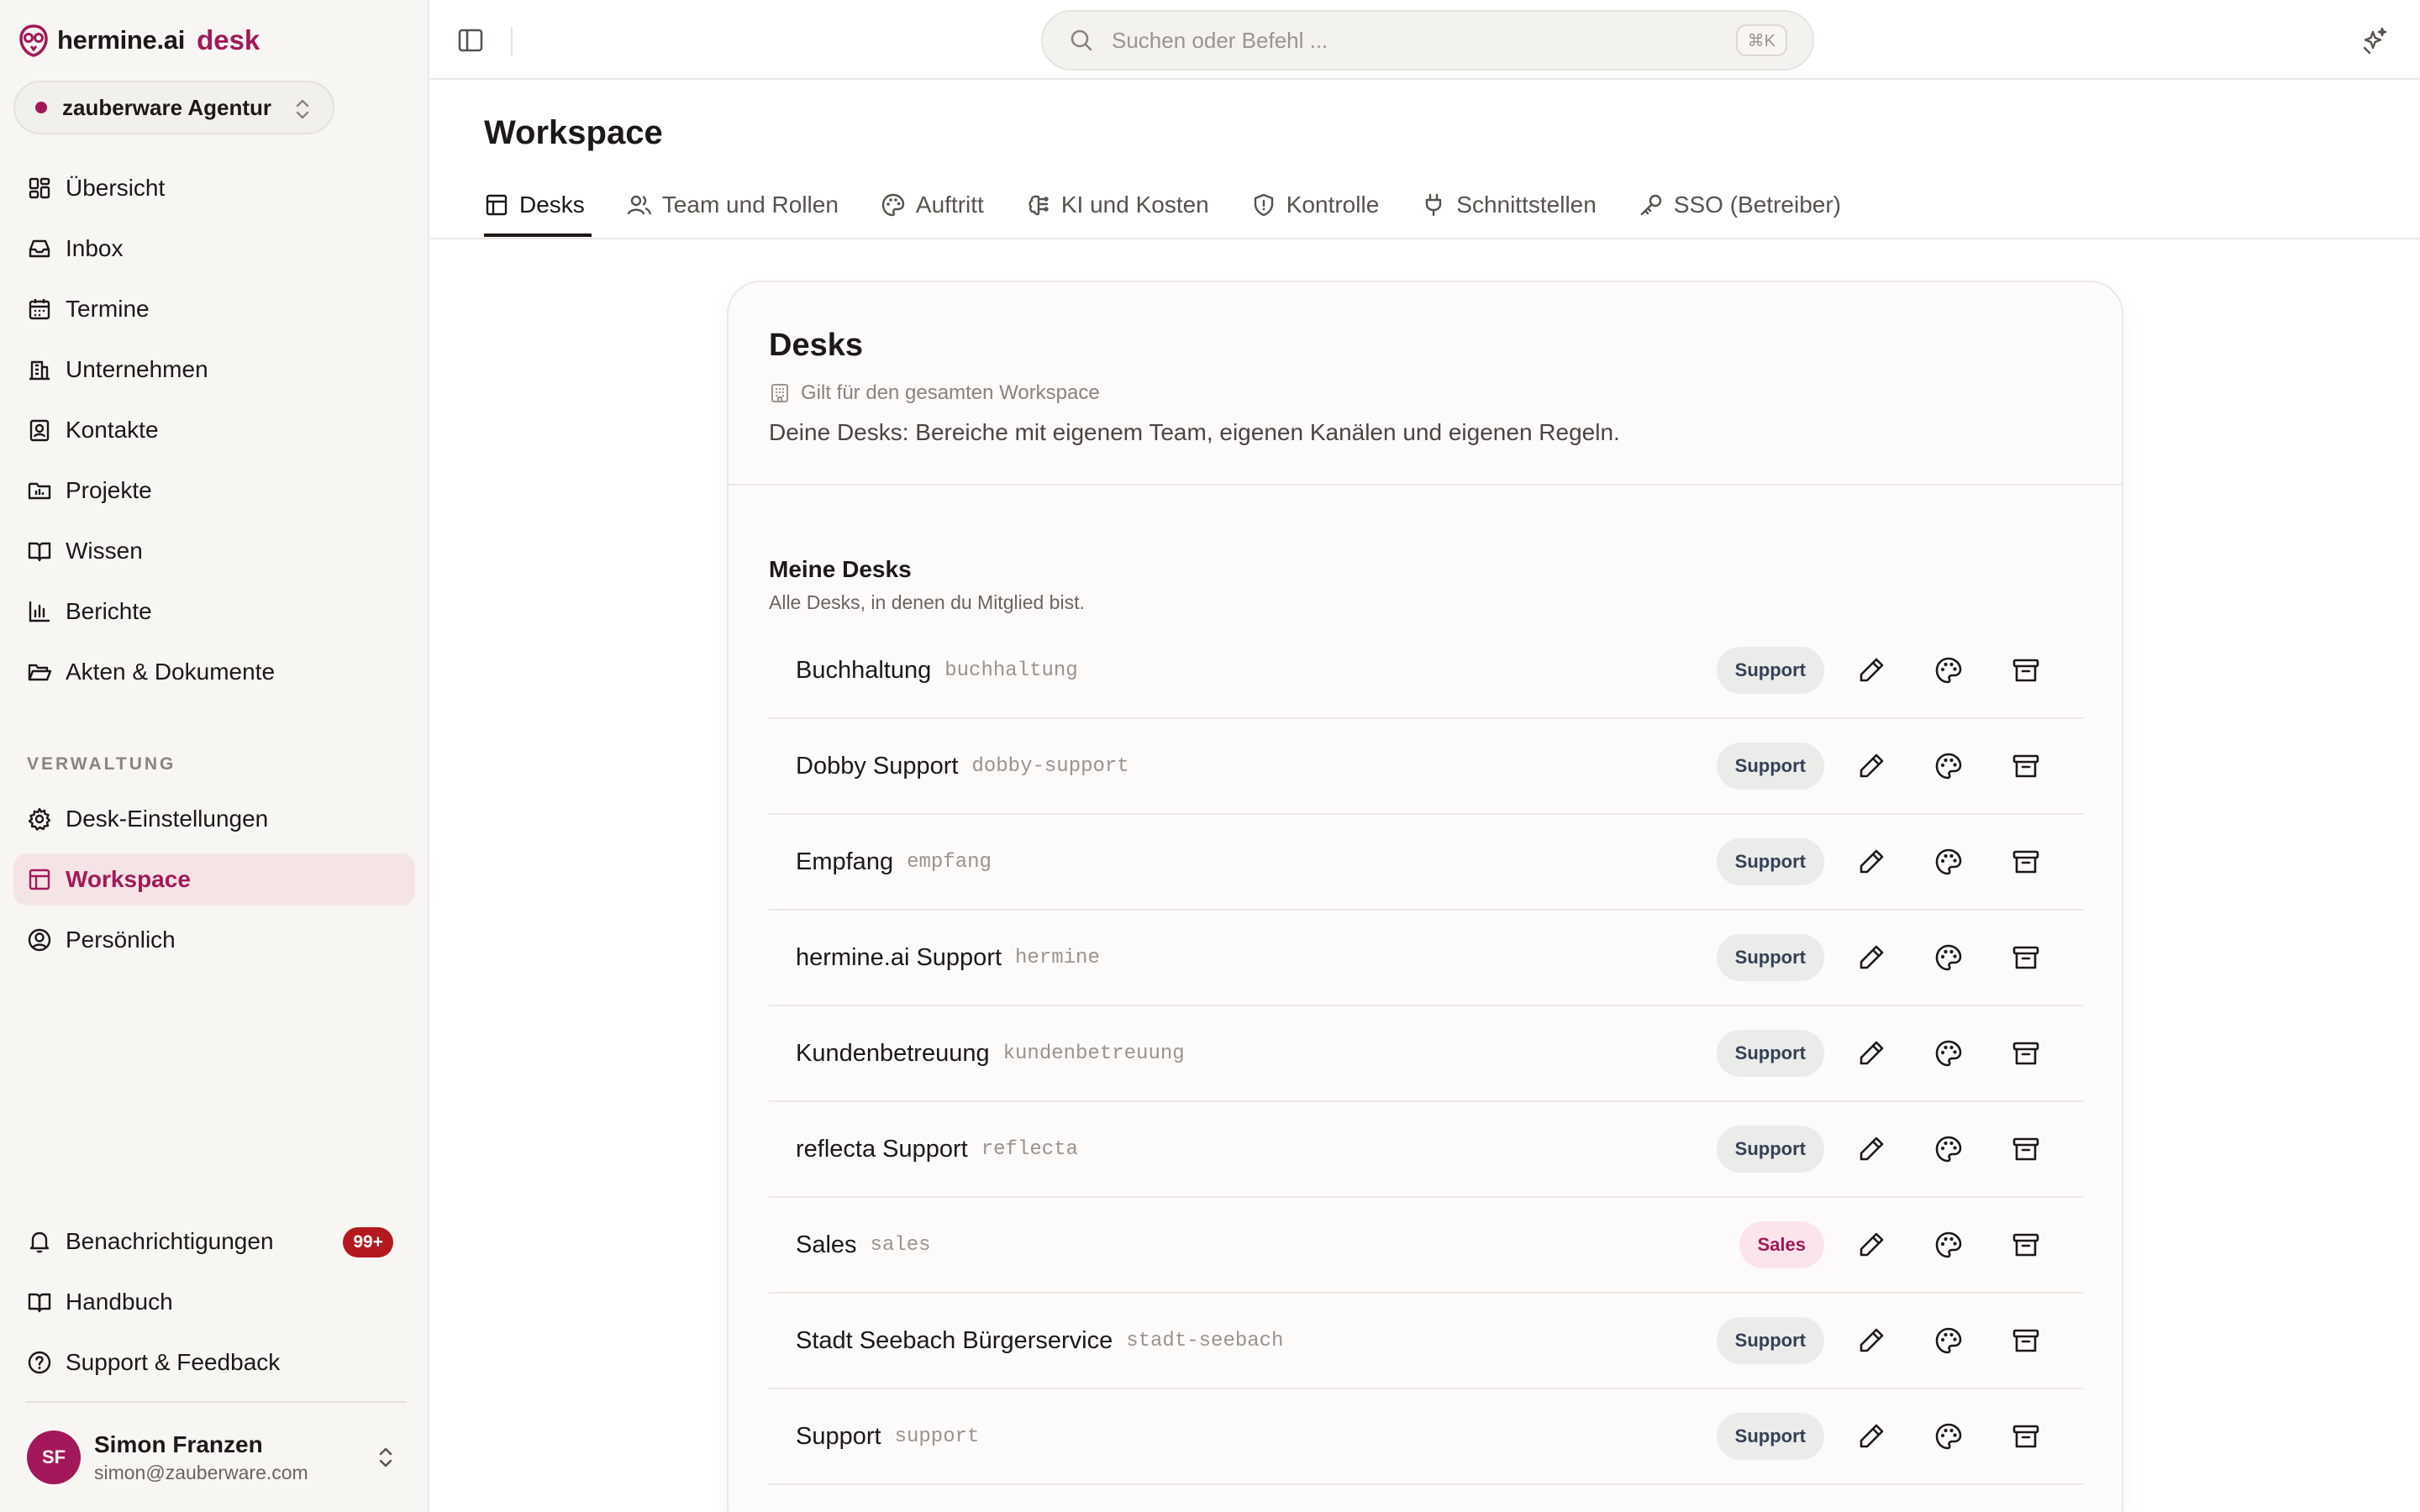 This screenshot has width=2420, height=1512. Describe the element at coordinates (46, 819) in the screenshot. I see `gear-icon` at that location.